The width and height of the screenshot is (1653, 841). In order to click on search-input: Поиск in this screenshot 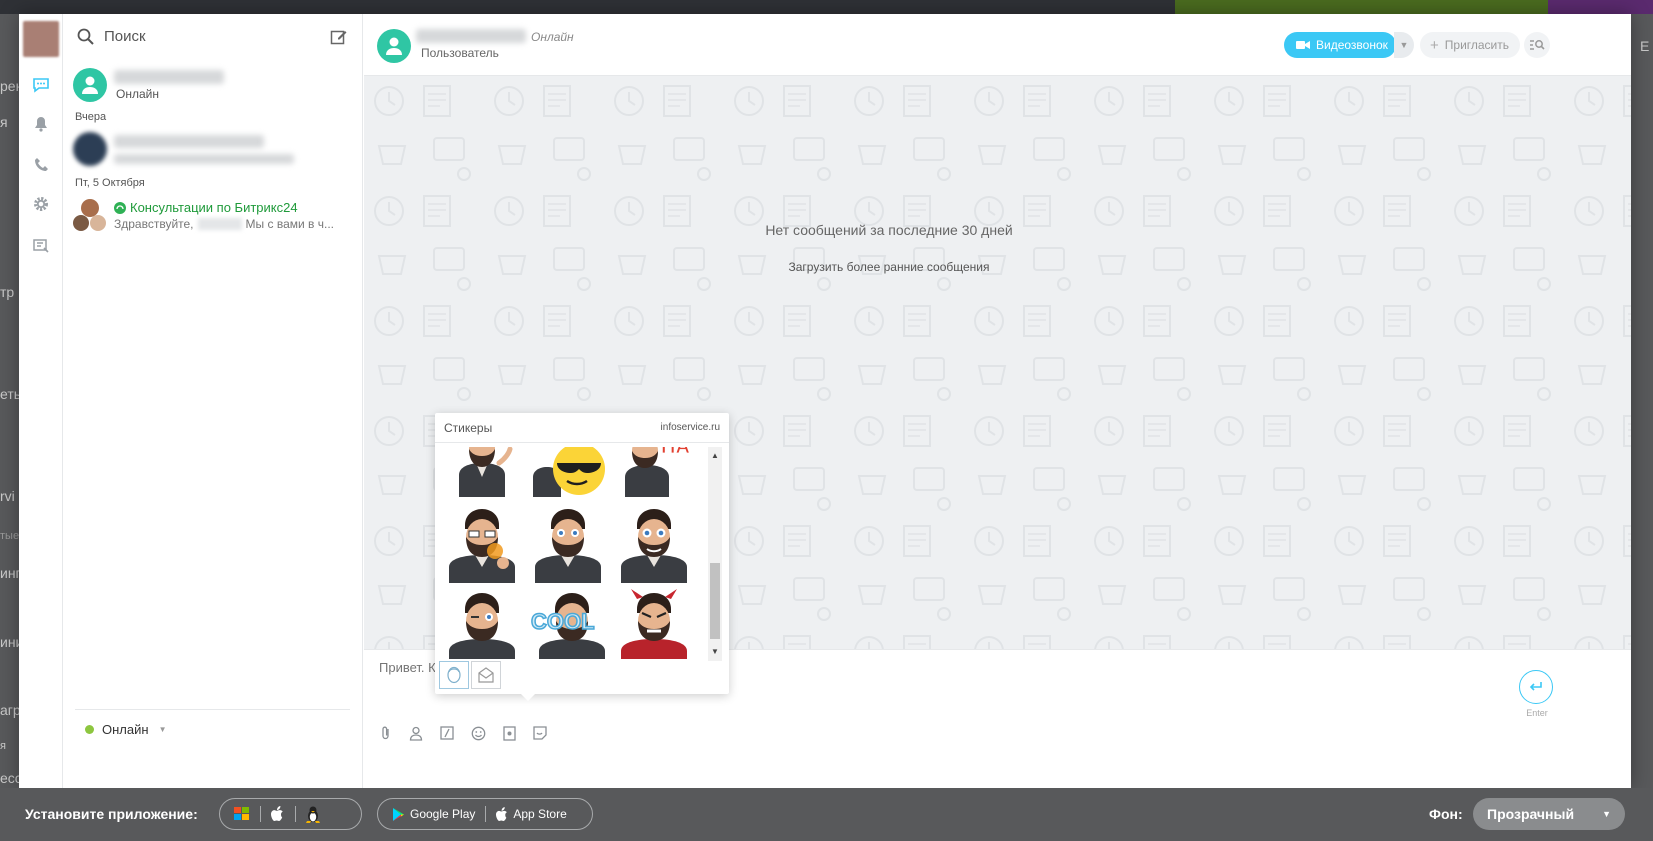, I will do `click(125, 36)`.